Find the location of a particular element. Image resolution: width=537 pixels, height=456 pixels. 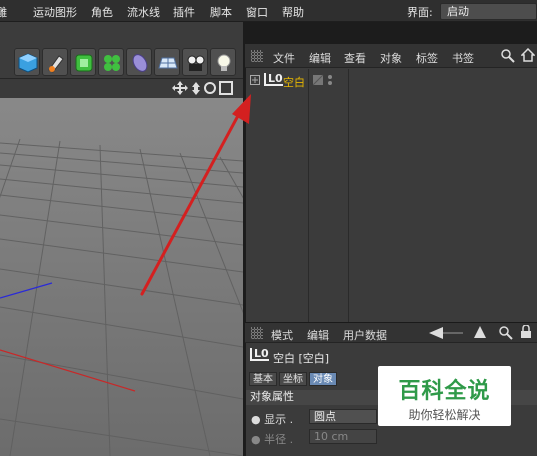

watermark-title: 百科全说 is located at coordinates (444, 391).